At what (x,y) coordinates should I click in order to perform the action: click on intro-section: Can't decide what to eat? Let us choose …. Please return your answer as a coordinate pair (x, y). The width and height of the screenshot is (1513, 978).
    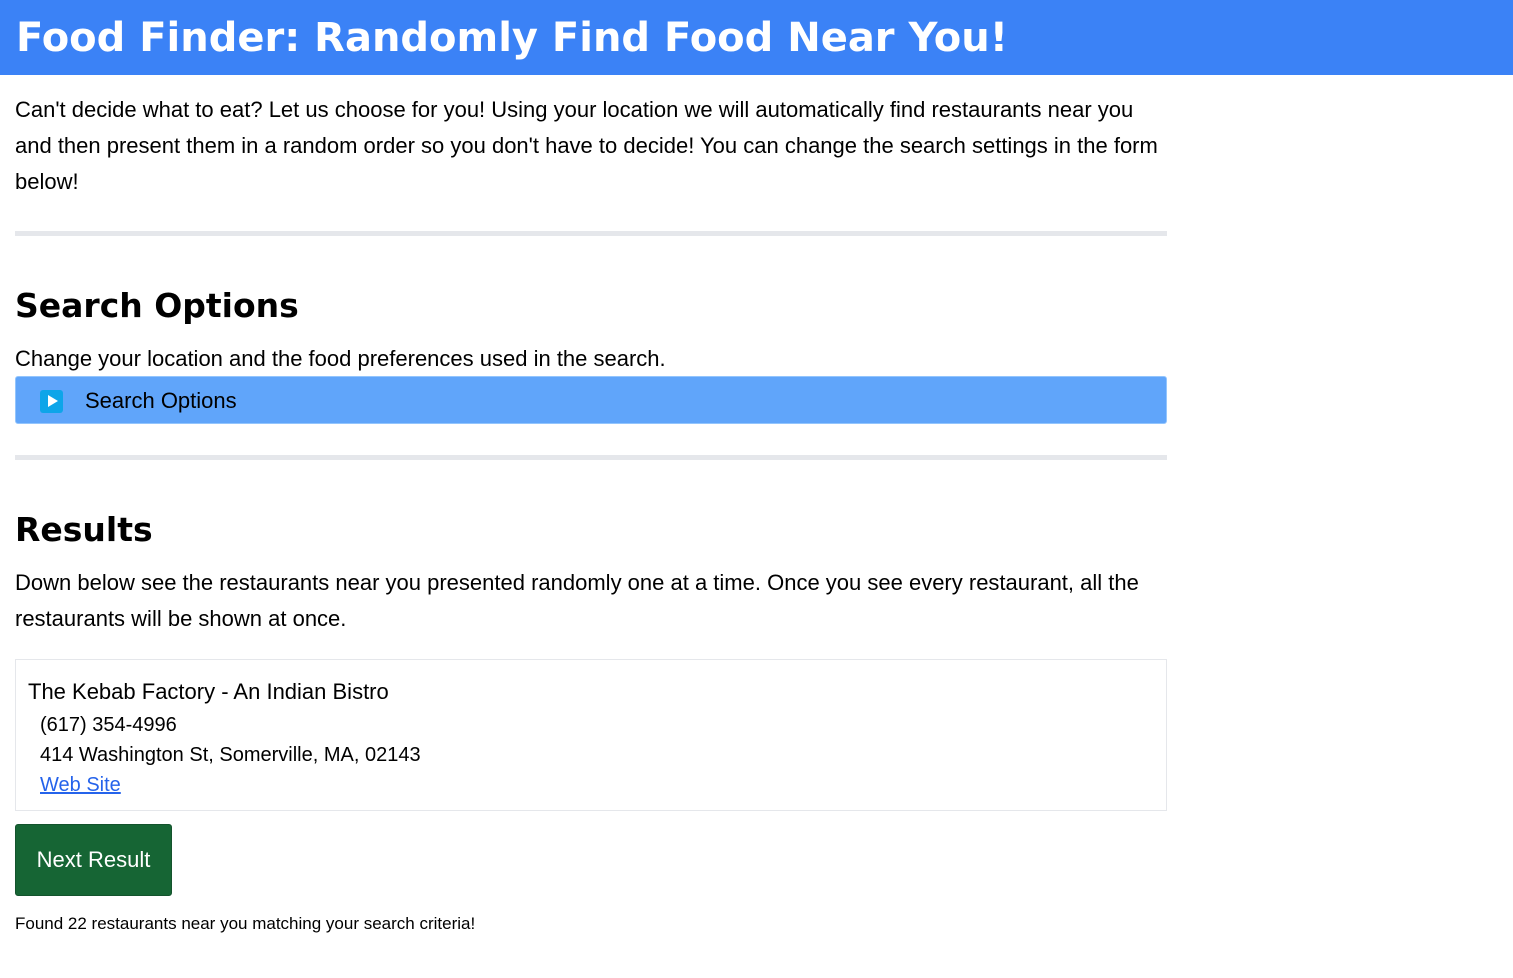
    Looking at the image, I should click on (591, 146).